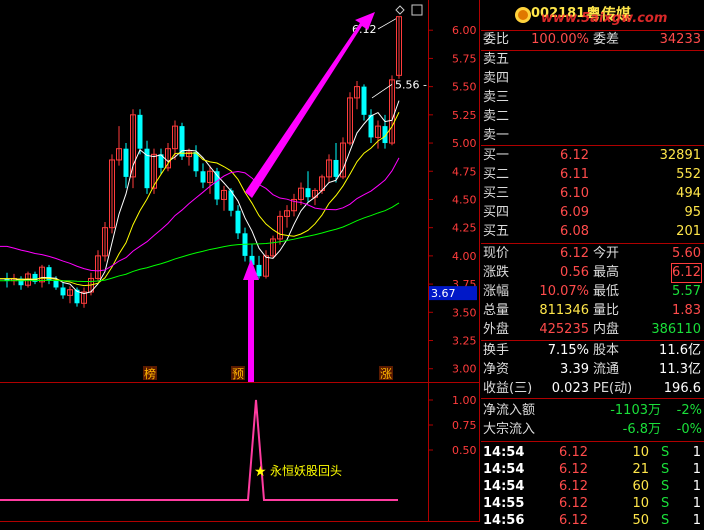  I want to click on price-tick-label: 4.00, so click(464, 256).